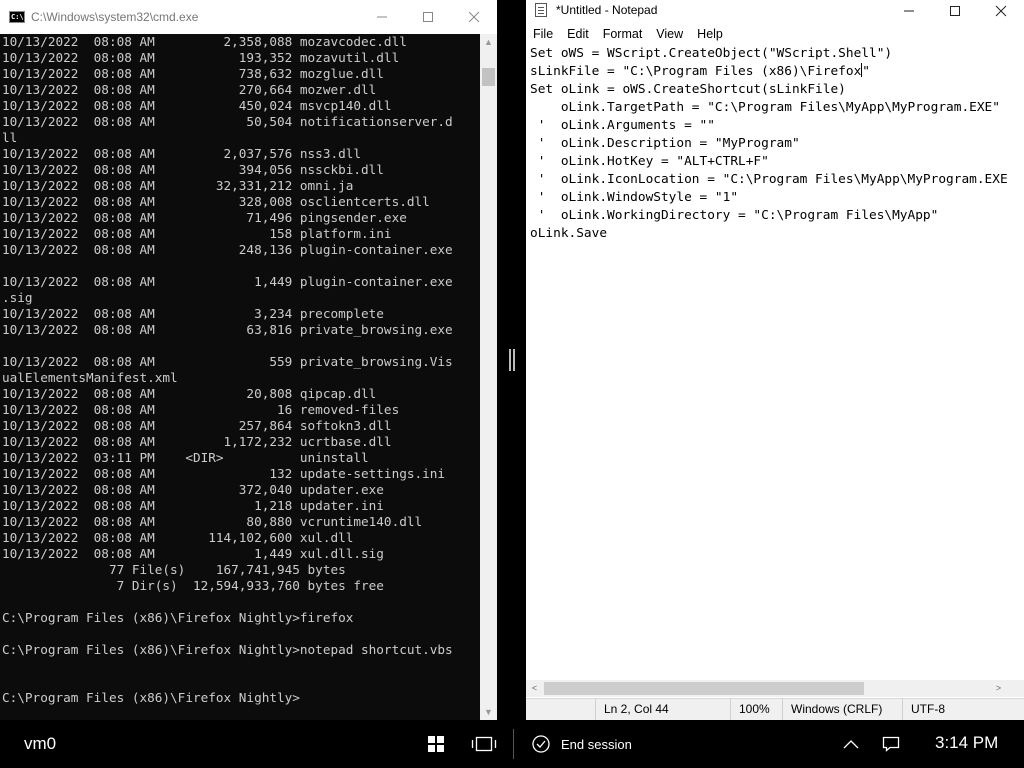  Describe the element at coordinates (607, 10) in the screenshot. I see `notepad-window-title: *Untitled - Notepad` at that location.